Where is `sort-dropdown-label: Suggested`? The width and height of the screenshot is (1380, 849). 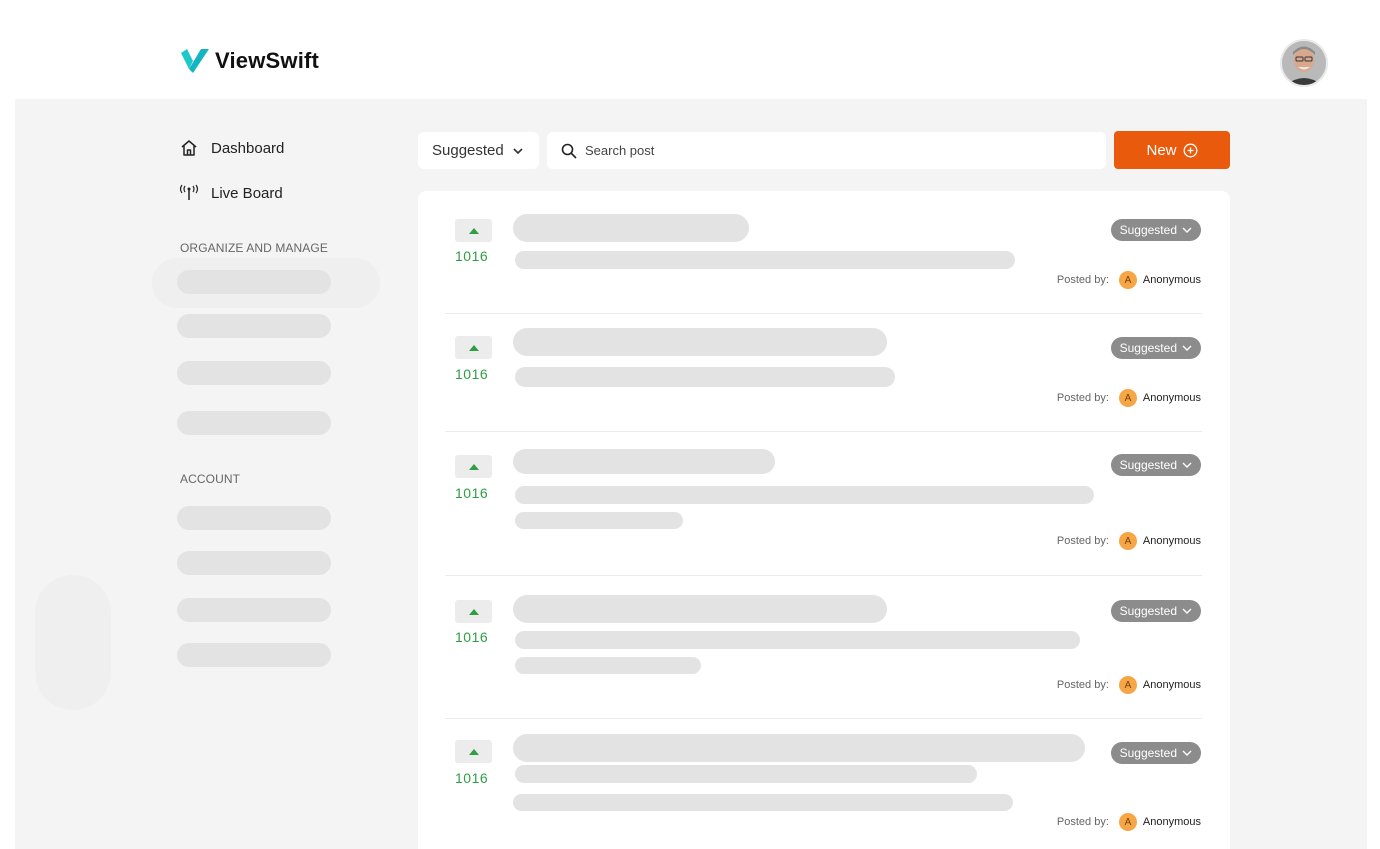 sort-dropdown-label: Suggested is located at coordinates (468, 150).